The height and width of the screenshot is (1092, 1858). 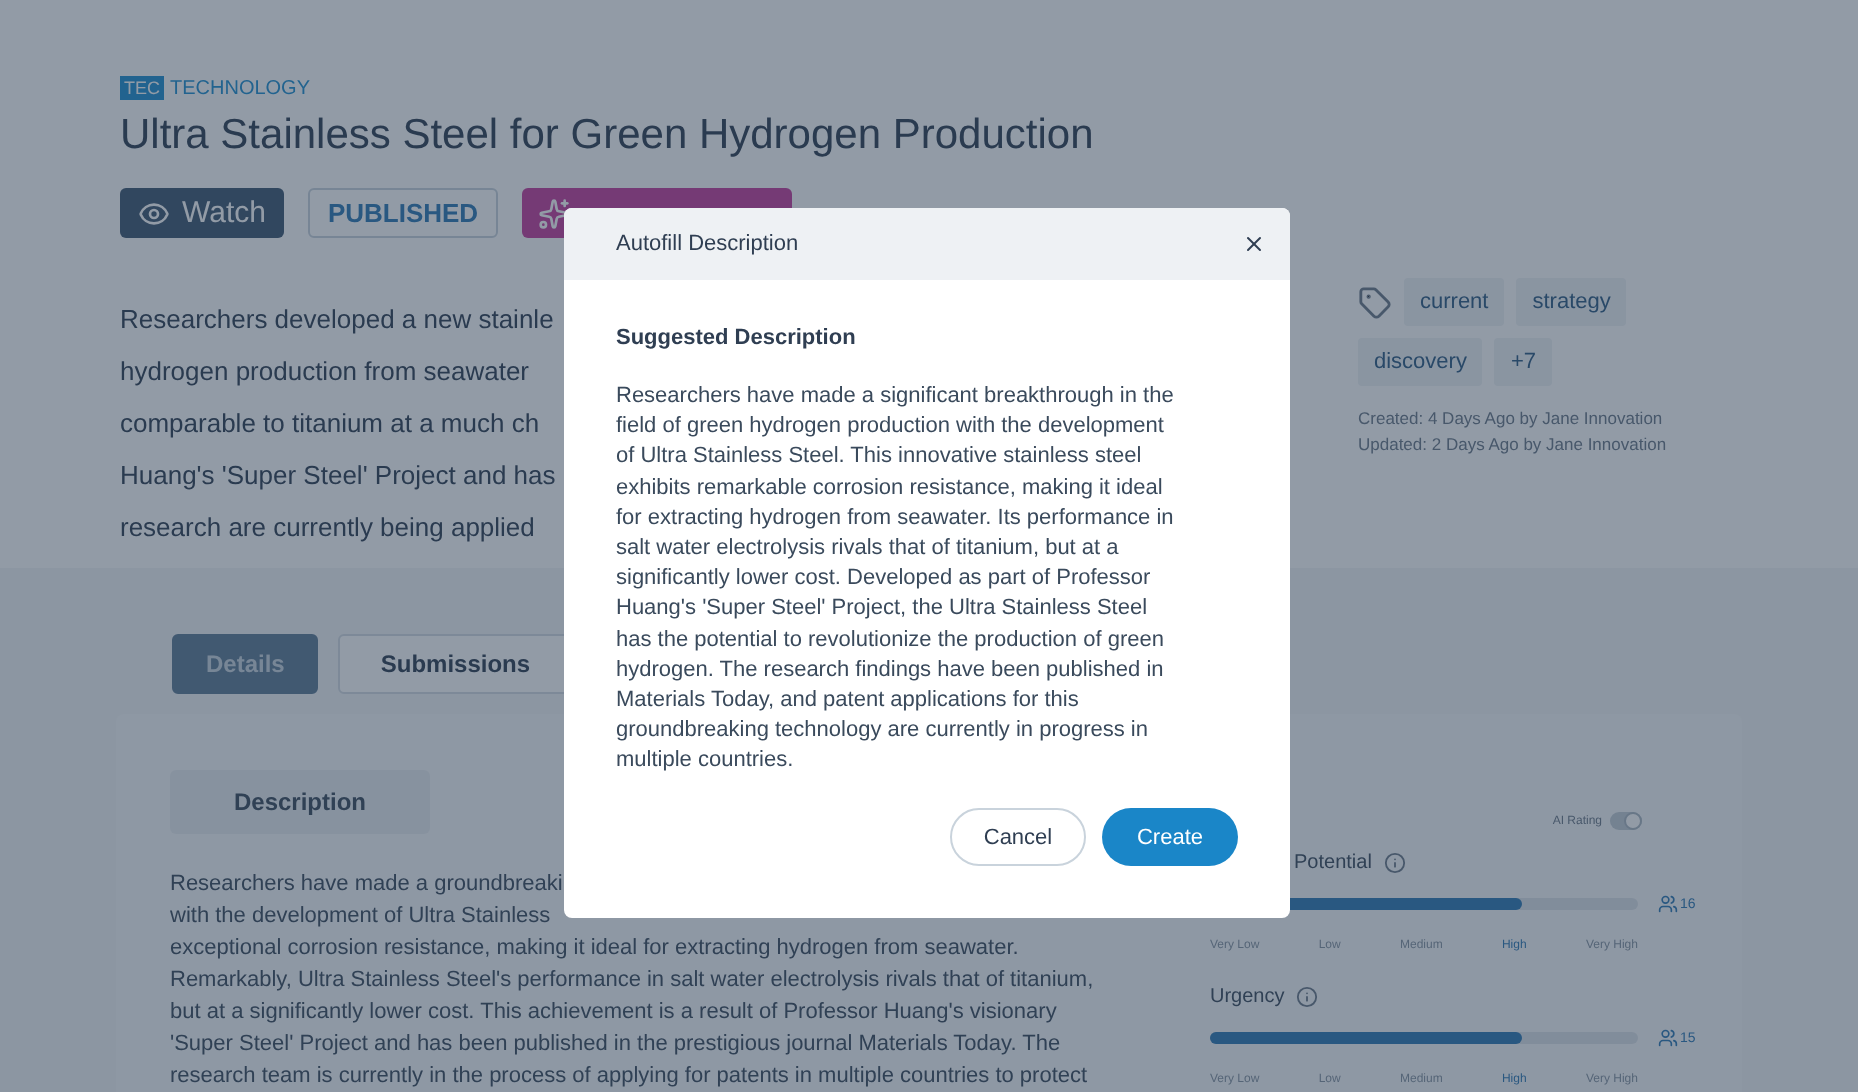 What do you see at coordinates (615, 1045) in the screenshot?
I see `description-text: 'Super Steel' Project and has been published in the prestigious journal Materials Today. The` at bounding box center [615, 1045].